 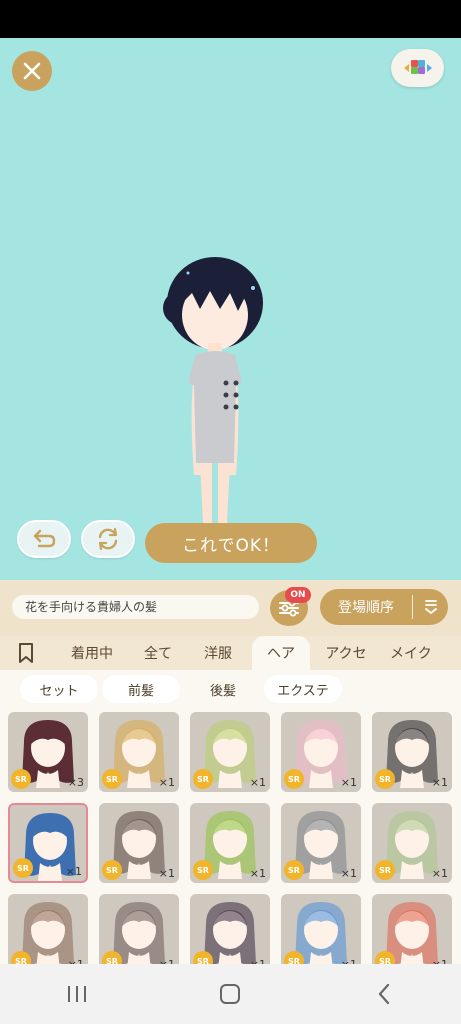 I want to click on background-switch-button, so click(x=417, y=68).